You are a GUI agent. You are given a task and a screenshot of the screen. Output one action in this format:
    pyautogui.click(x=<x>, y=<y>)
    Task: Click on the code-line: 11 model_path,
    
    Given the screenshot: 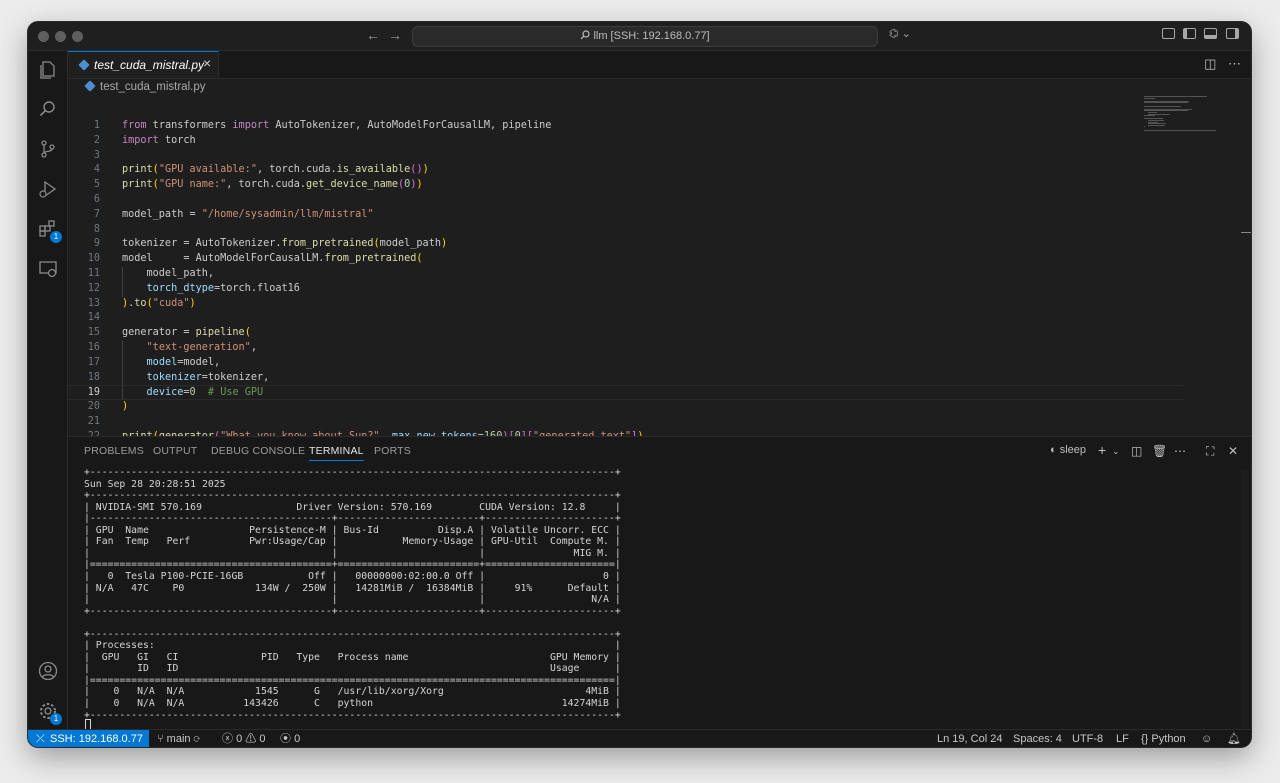 What is the action you would take?
    pyautogui.click(x=625, y=274)
    